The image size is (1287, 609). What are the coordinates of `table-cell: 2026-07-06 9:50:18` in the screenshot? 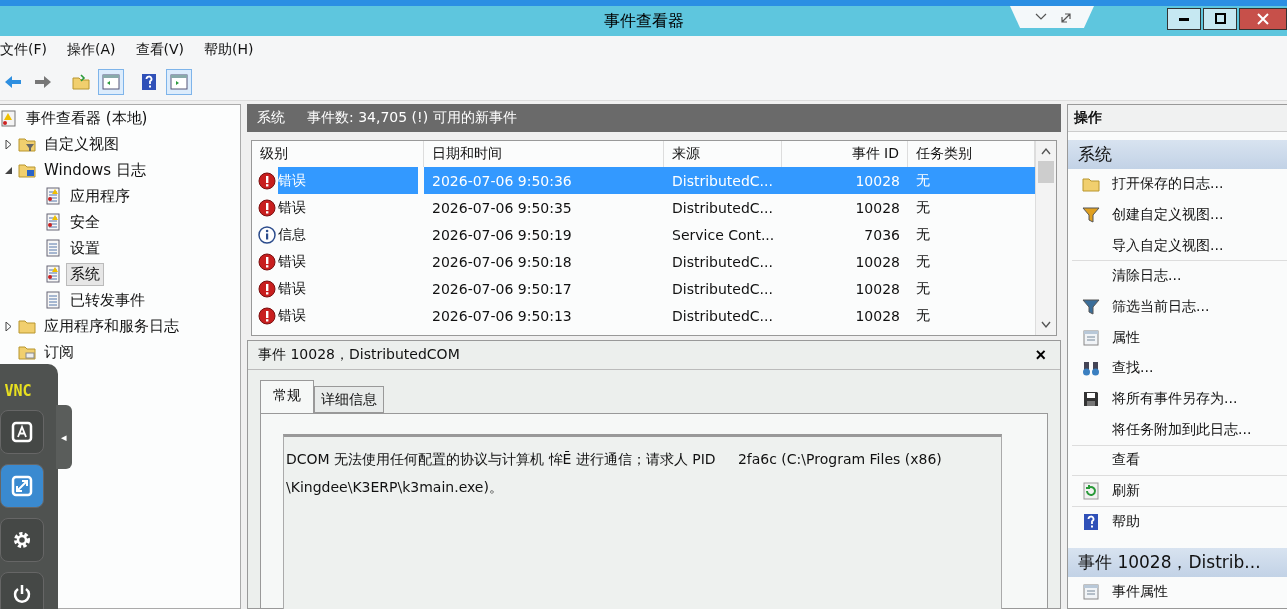 It's located at (544, 261).